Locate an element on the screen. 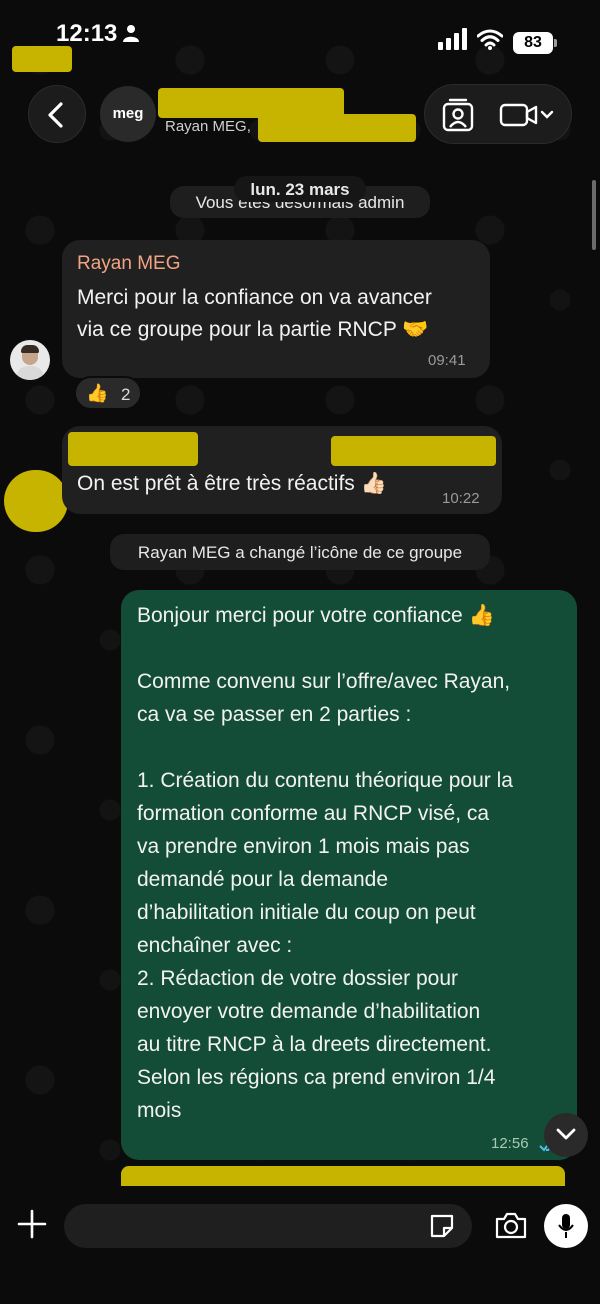  message-line: mois is located at coordinates (159, 1110).